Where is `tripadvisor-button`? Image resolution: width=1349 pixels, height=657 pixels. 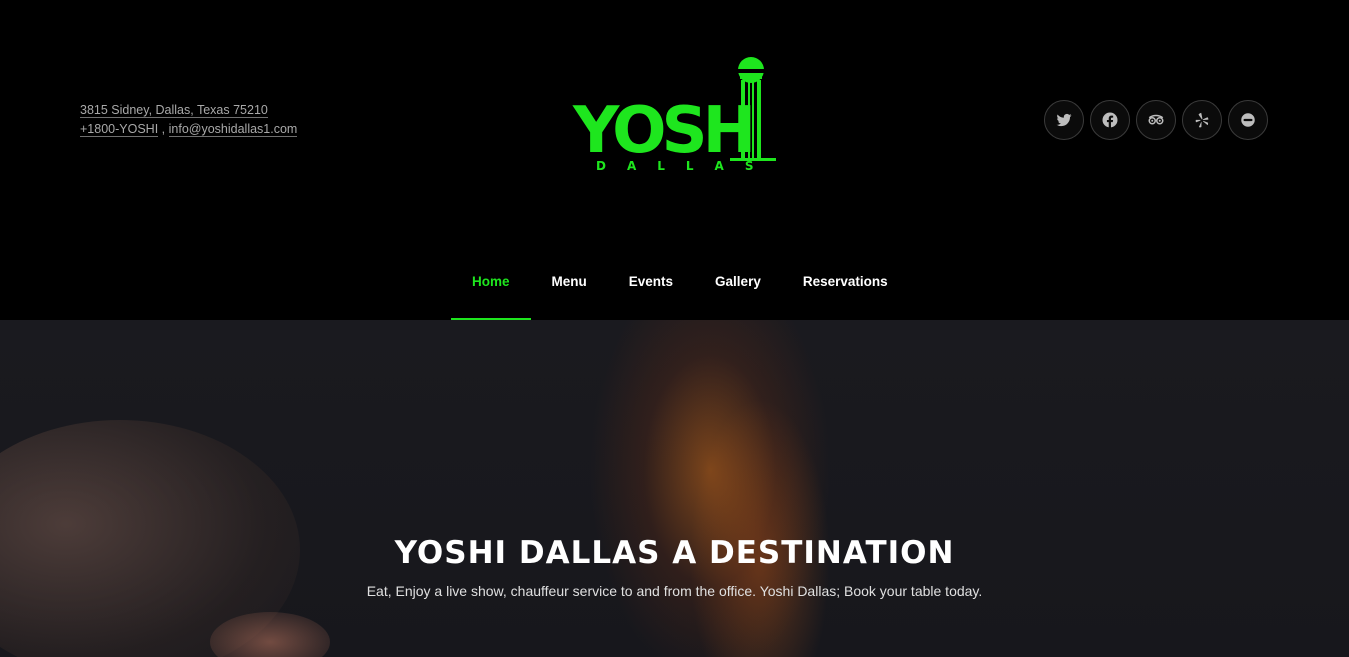
tripadvisor-button is located at coordinates (1156, 120).